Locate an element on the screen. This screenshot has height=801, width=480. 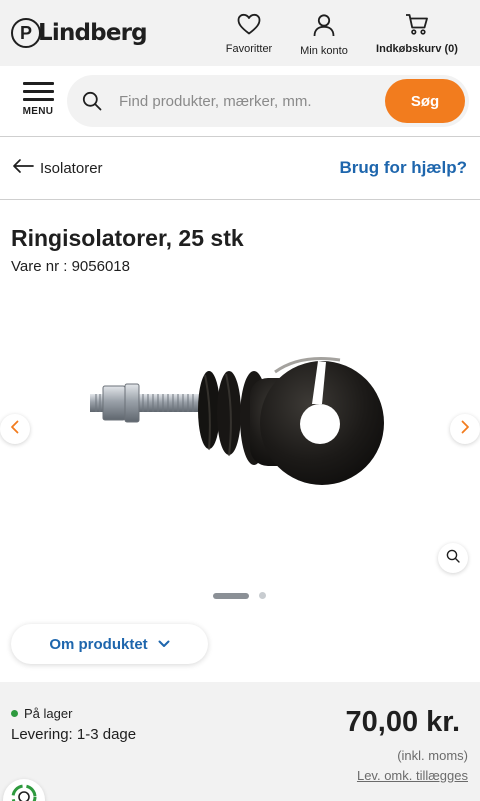
breadcrumb-label: Isolatorer is located at coordinates (71, 168).